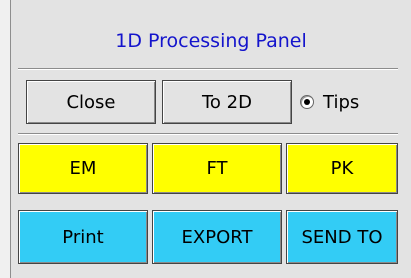 This screenshot has height=278, width=411. What do you see at coordinates (208, 69) in the screenshot?
I see `title-divider` at bounding box center [208, 69].